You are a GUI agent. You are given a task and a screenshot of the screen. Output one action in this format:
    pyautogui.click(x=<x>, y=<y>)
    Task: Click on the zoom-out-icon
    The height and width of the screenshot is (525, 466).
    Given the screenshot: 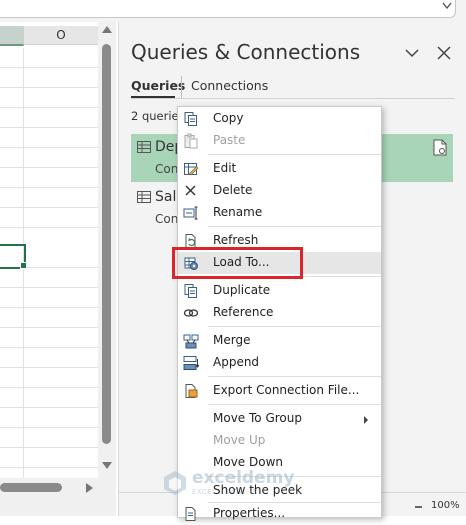 What is the action you would take?
    pyautogui.click(x=418, y=507)
    